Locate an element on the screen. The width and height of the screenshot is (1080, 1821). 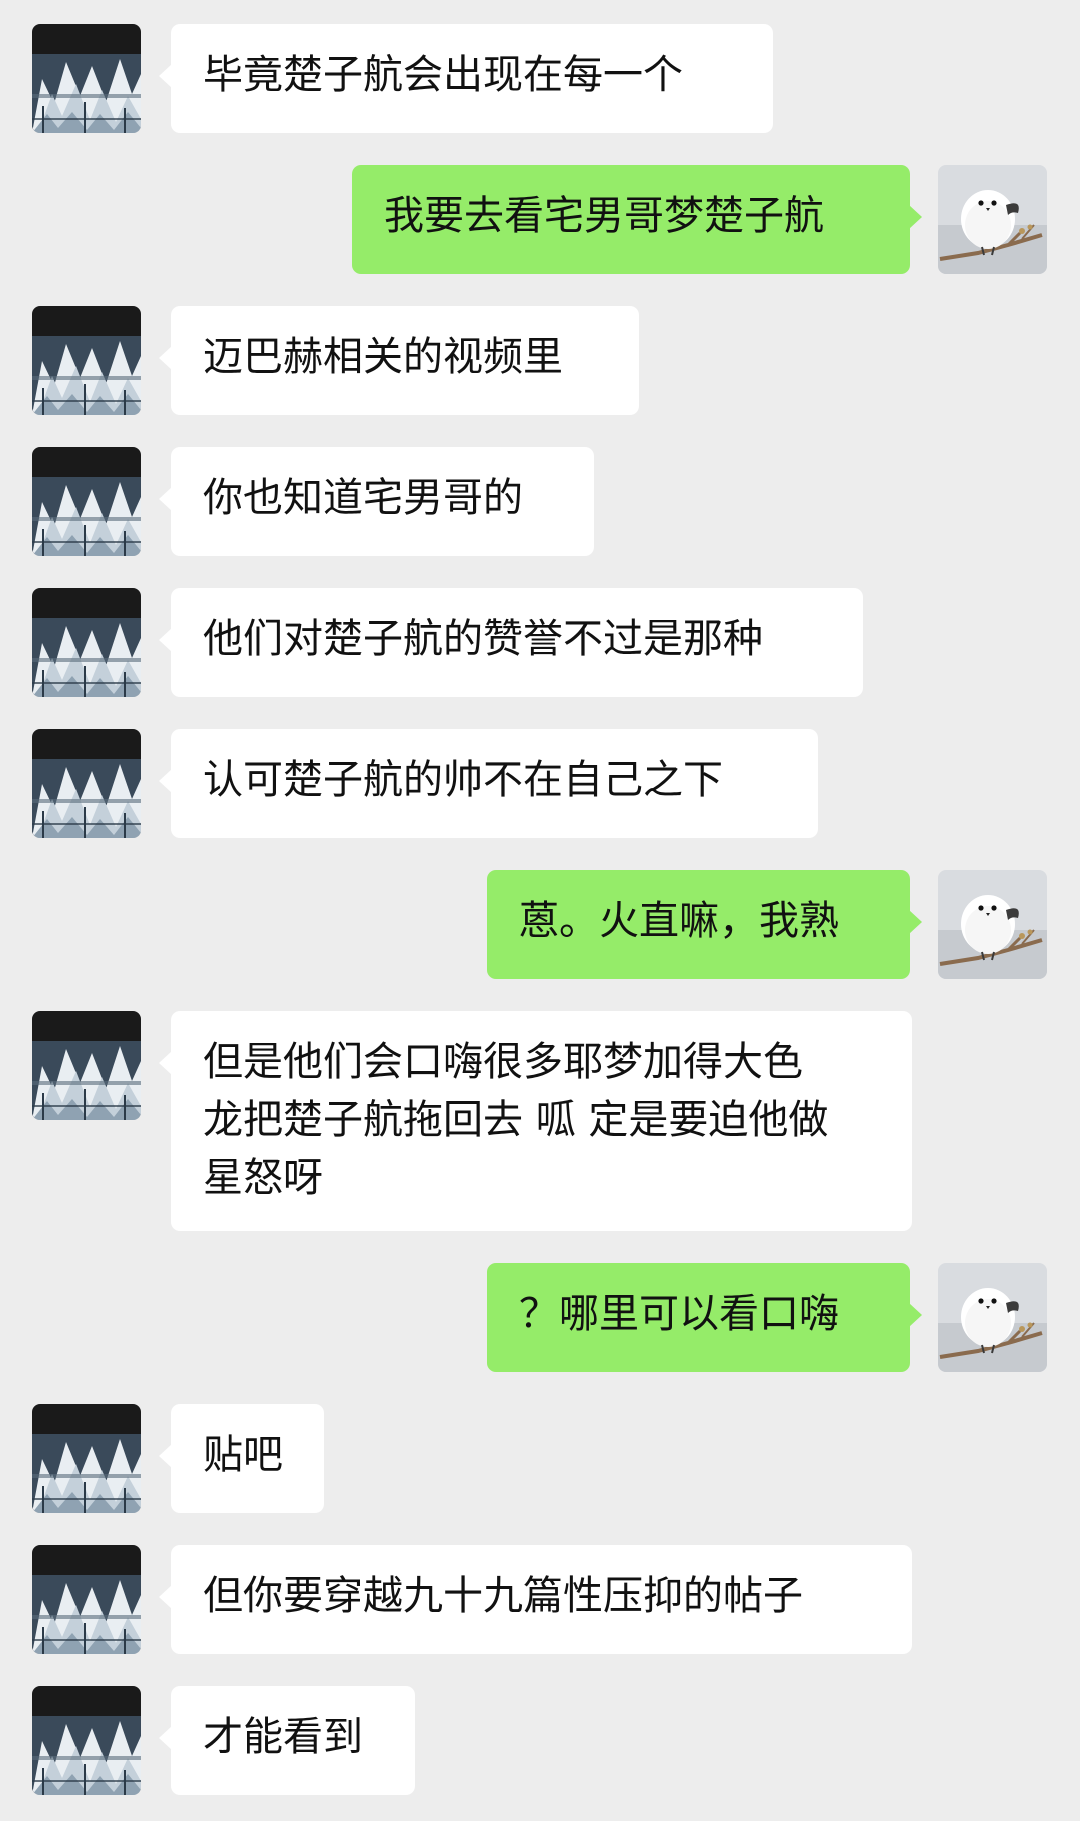
message-bubble: 你也知道宅男哥的 is located at coordinates (376, 501).